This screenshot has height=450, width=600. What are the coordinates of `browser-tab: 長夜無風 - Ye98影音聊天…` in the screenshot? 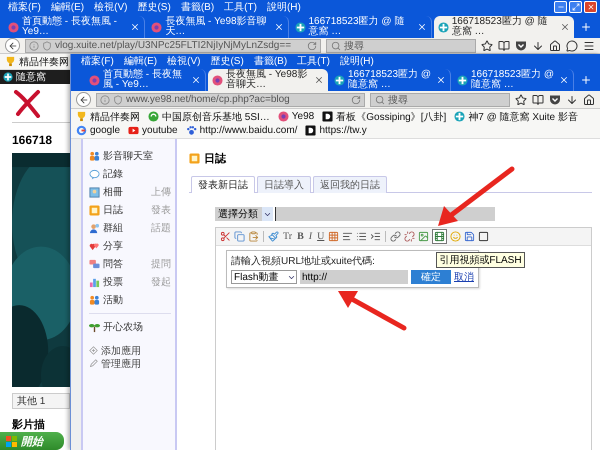 It's located at (268, 80).